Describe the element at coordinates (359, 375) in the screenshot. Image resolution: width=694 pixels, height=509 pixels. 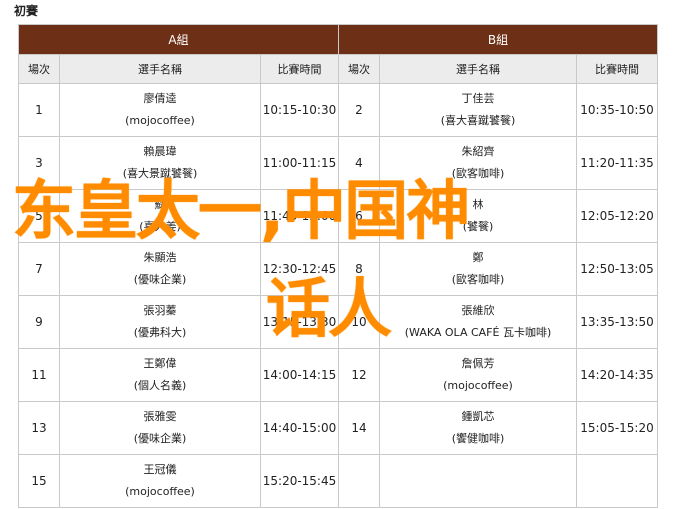
I see `round-cell: 12` at that location.